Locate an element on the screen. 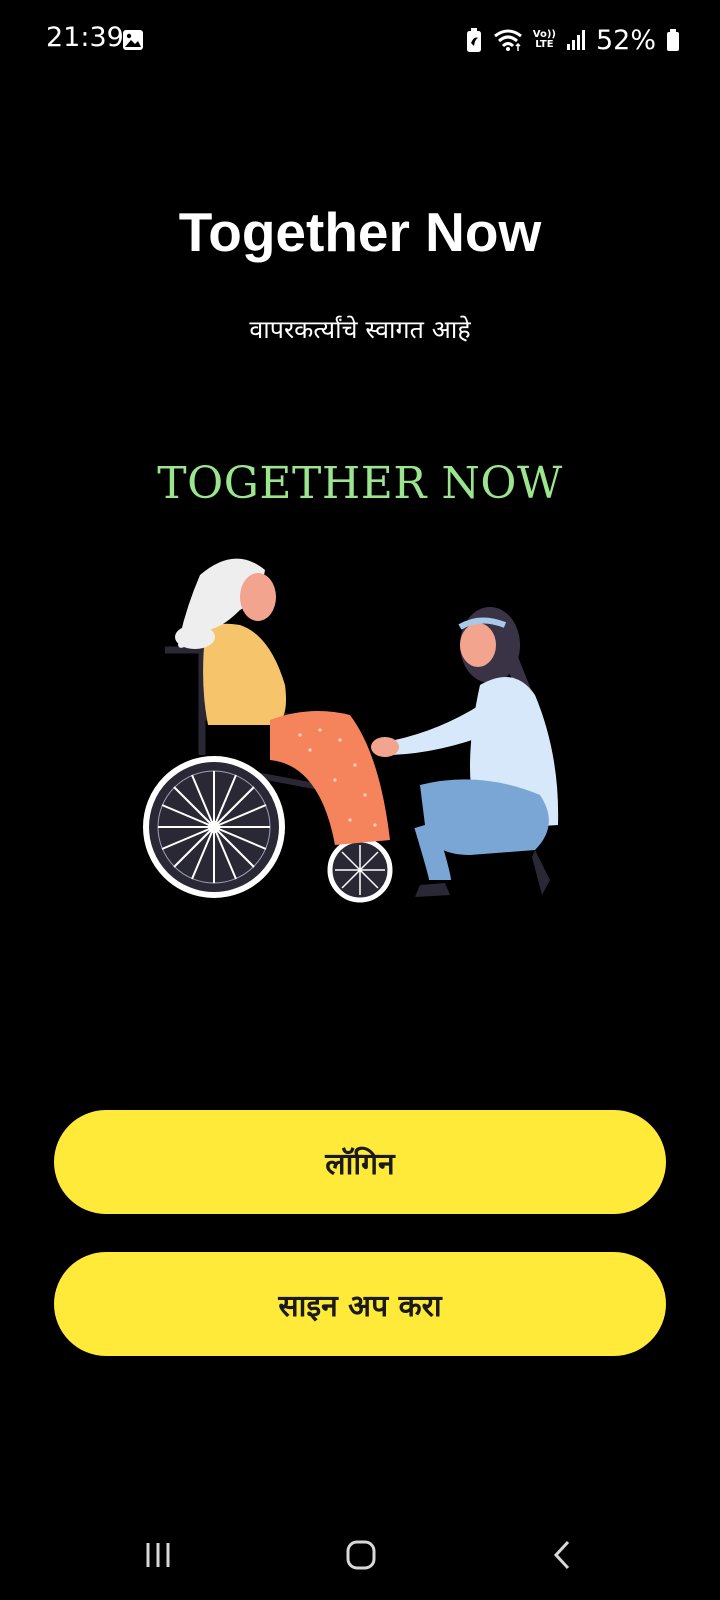  home-button is located at coordinates (361, 1555).